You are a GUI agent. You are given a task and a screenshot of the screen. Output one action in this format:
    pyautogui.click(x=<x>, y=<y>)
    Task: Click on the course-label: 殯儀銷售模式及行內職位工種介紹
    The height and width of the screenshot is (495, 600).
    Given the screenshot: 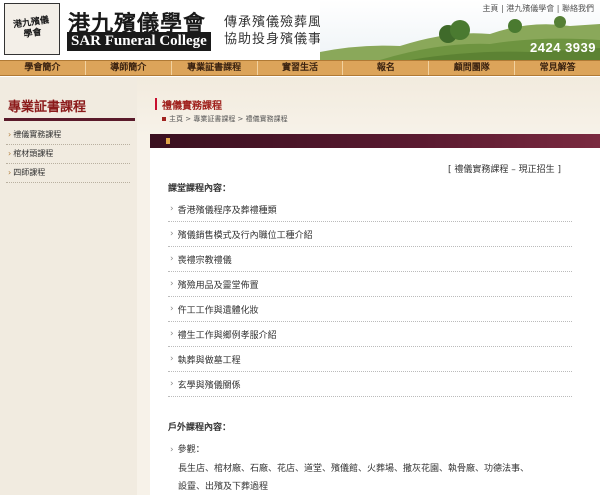 What is the action you would take?
    pyautogui.click(x=245, y=235)
    